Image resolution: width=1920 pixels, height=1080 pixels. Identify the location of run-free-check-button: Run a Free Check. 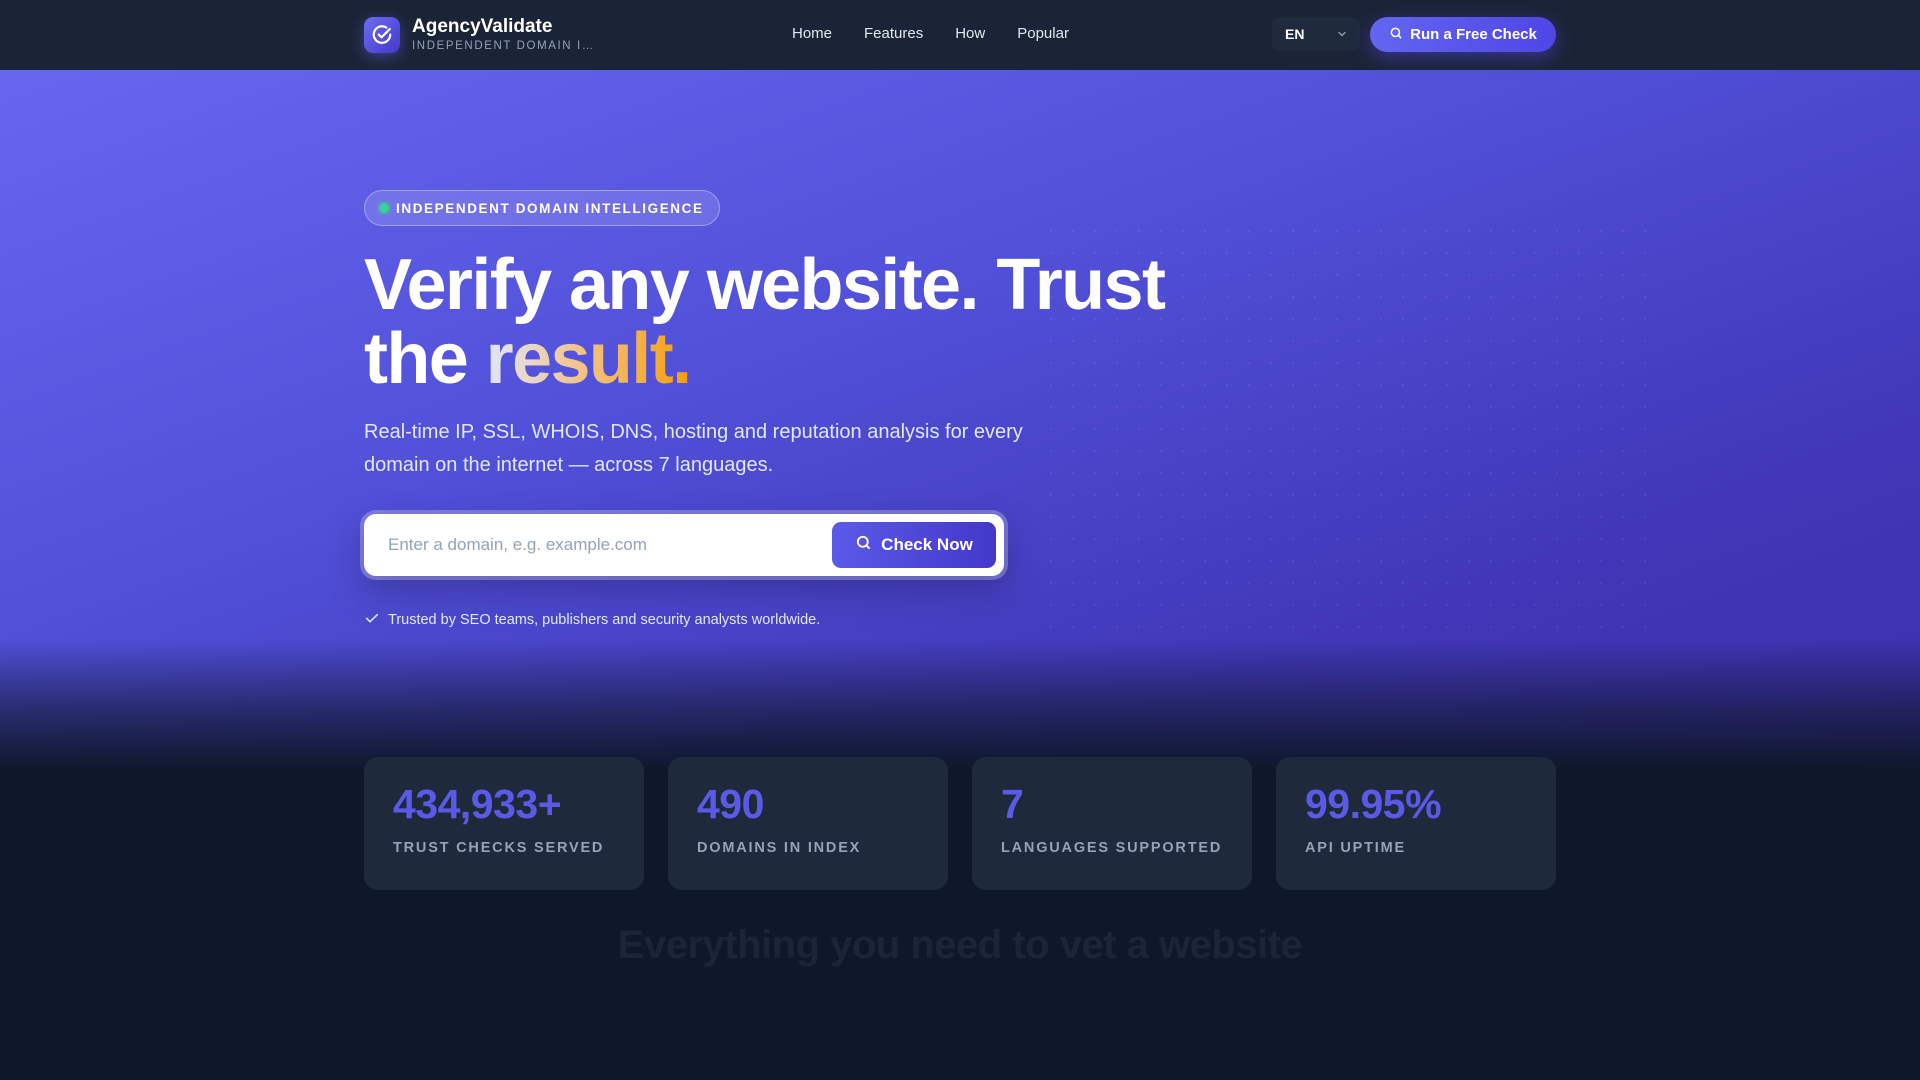
(1463, 34).